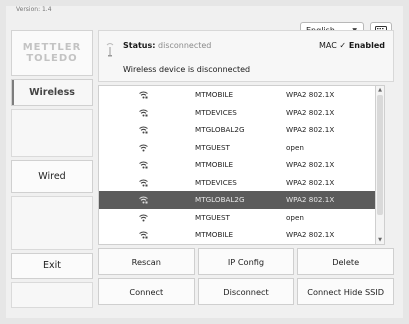 Image resolution: width=409 pixels, height=324 pixels. Describe the element at coordinates (187, 69) in the screenshot. I see `status-message: Wireless device is disconnected` at that location.